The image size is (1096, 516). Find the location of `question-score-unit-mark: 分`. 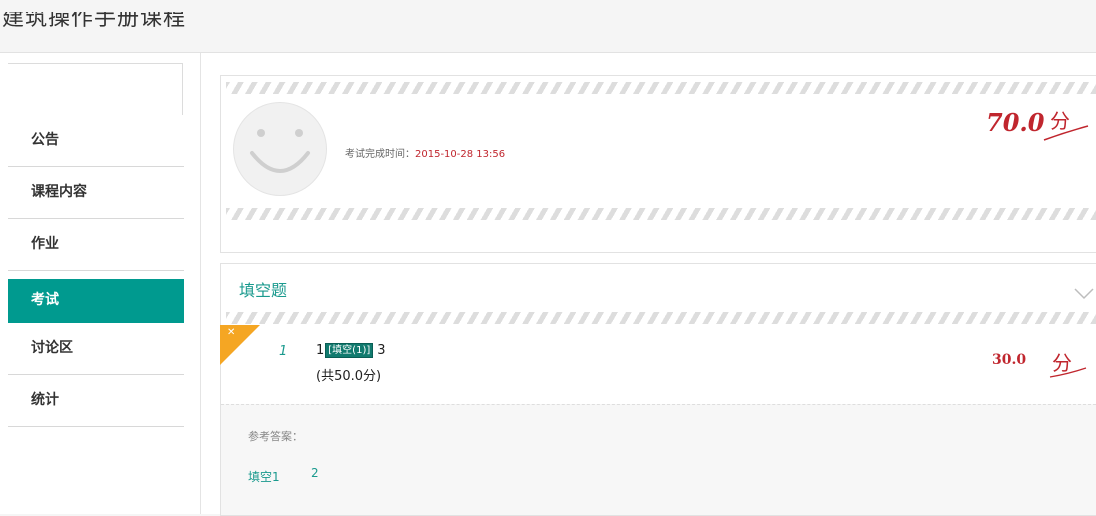

question-score-unit-mark: 分 is located at coordinates (1068, 367).